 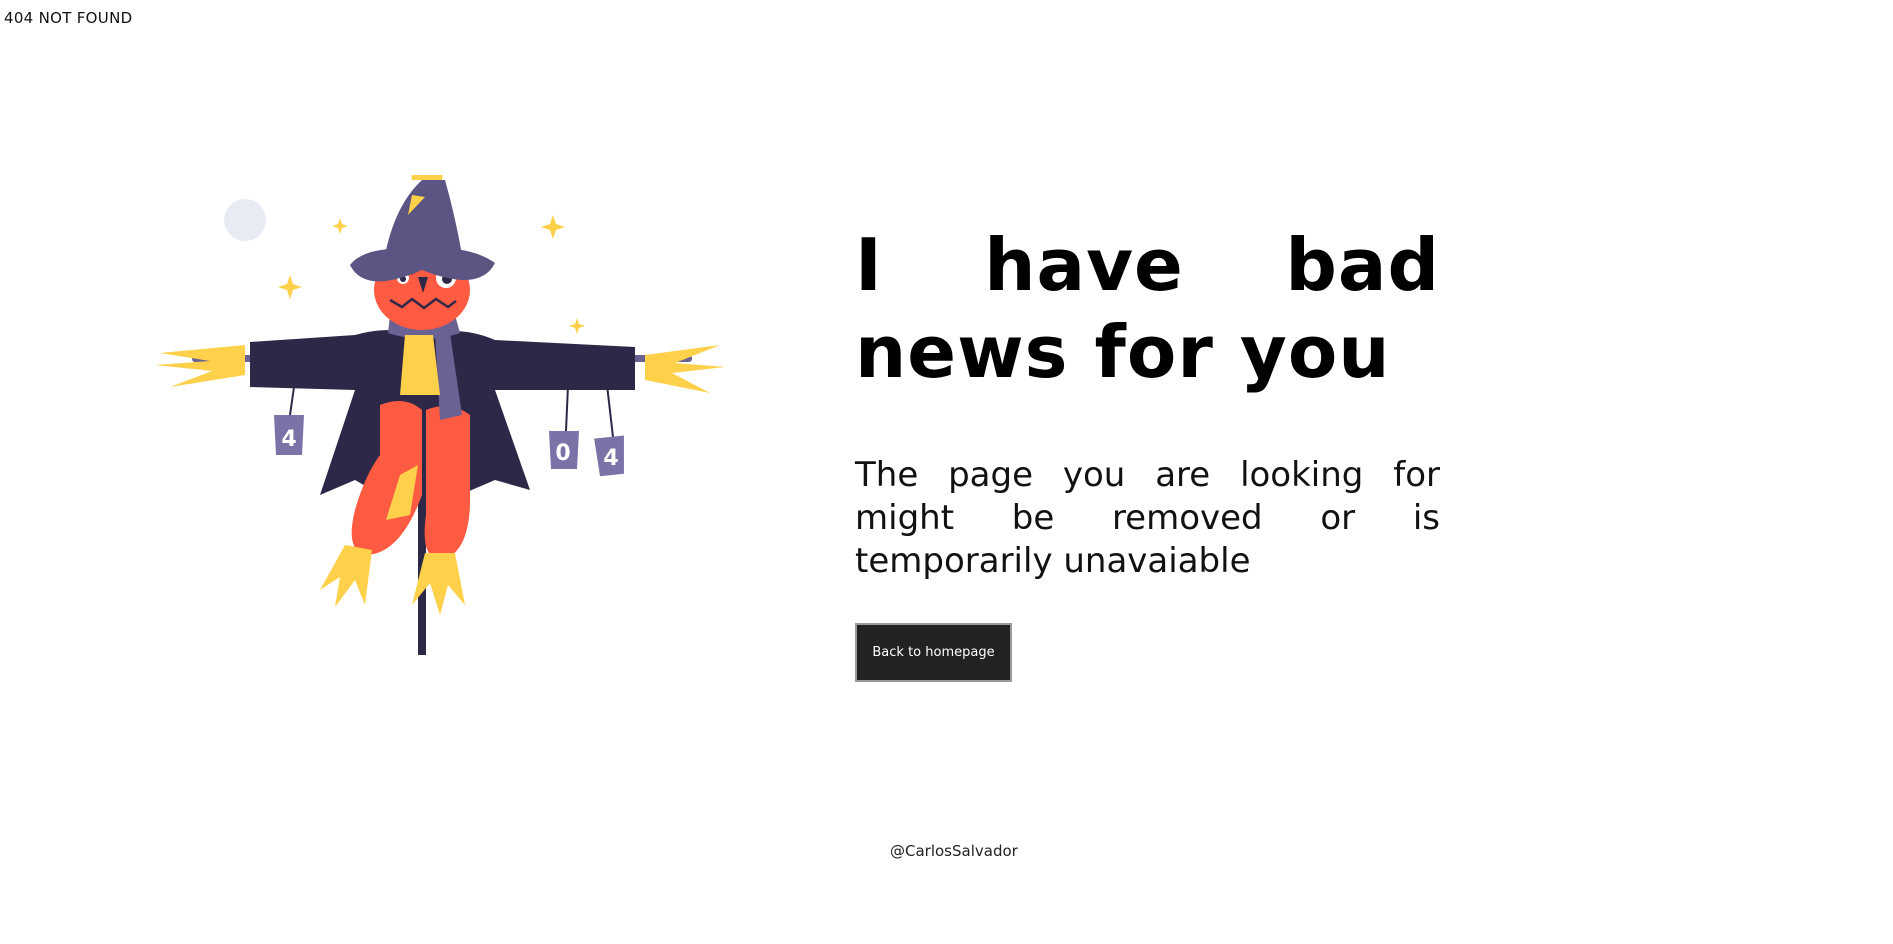 I want to click on left-hand-straw, so click(x=200, y=366).